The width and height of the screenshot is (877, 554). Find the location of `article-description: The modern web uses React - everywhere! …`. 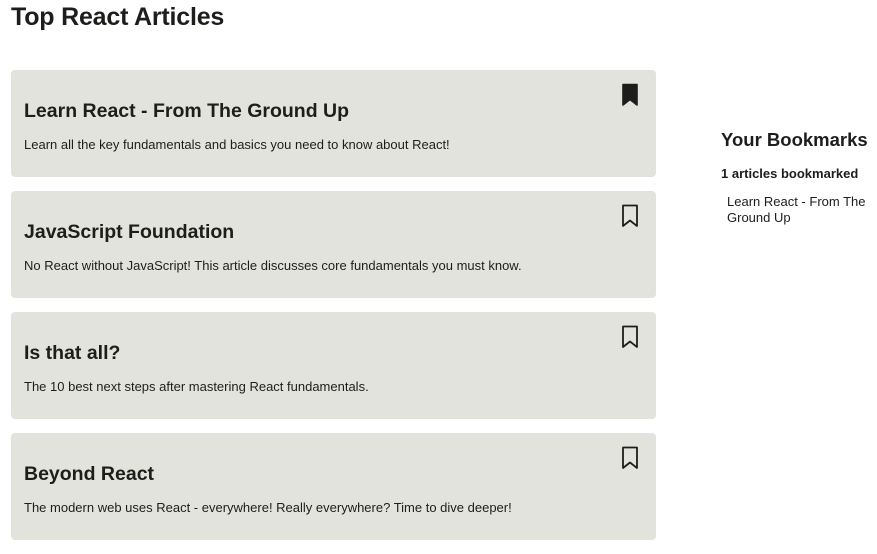

article-description: The modern web uses React - everywhere! … is located at coordinates (268, 507).